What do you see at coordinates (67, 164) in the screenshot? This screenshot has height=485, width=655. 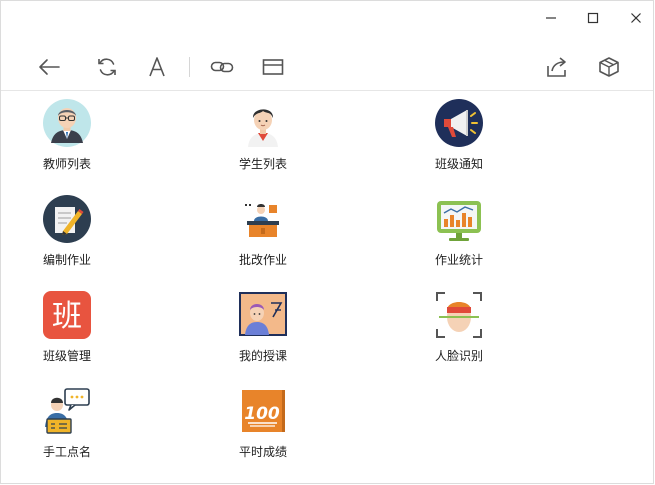 I see `tile-label: 教师列表` at bounding box center [67, 164].